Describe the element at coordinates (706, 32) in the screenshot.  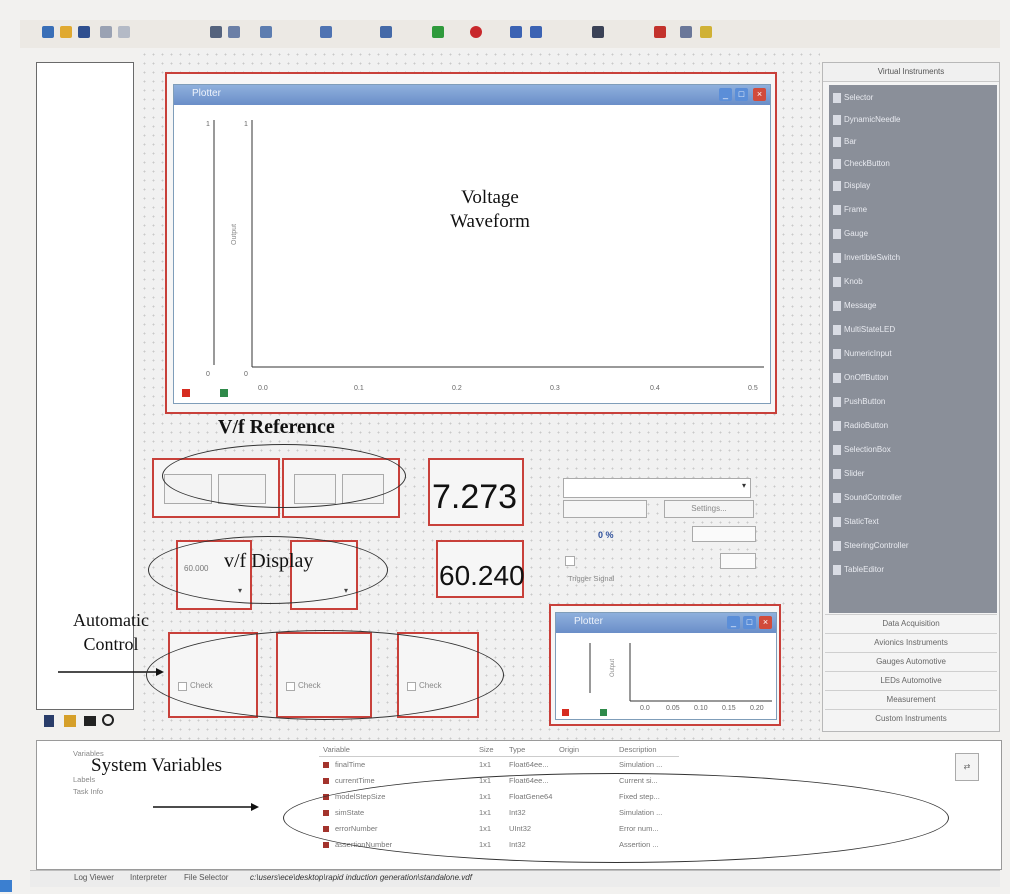
I see `color-icon` at that location.